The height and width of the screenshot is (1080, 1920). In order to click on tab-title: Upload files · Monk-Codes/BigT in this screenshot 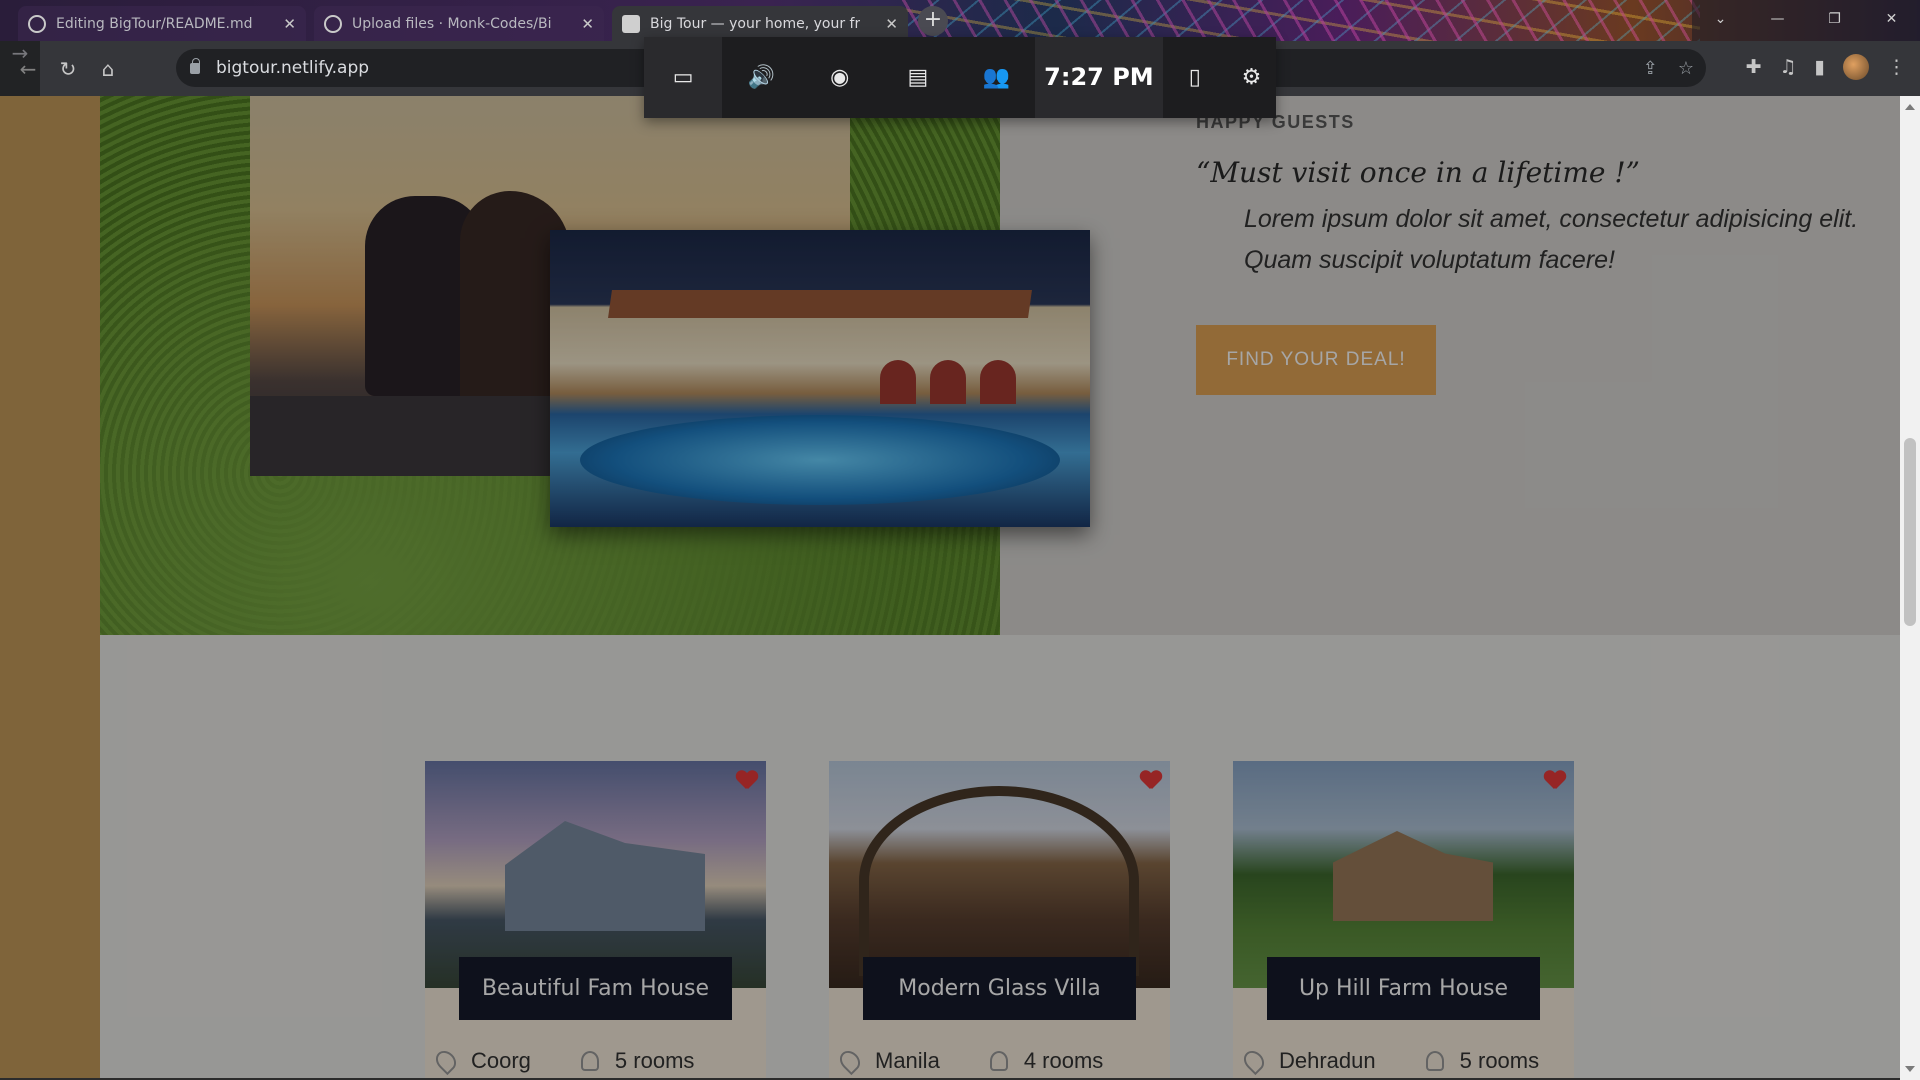, I will do `click(452, 23)`.